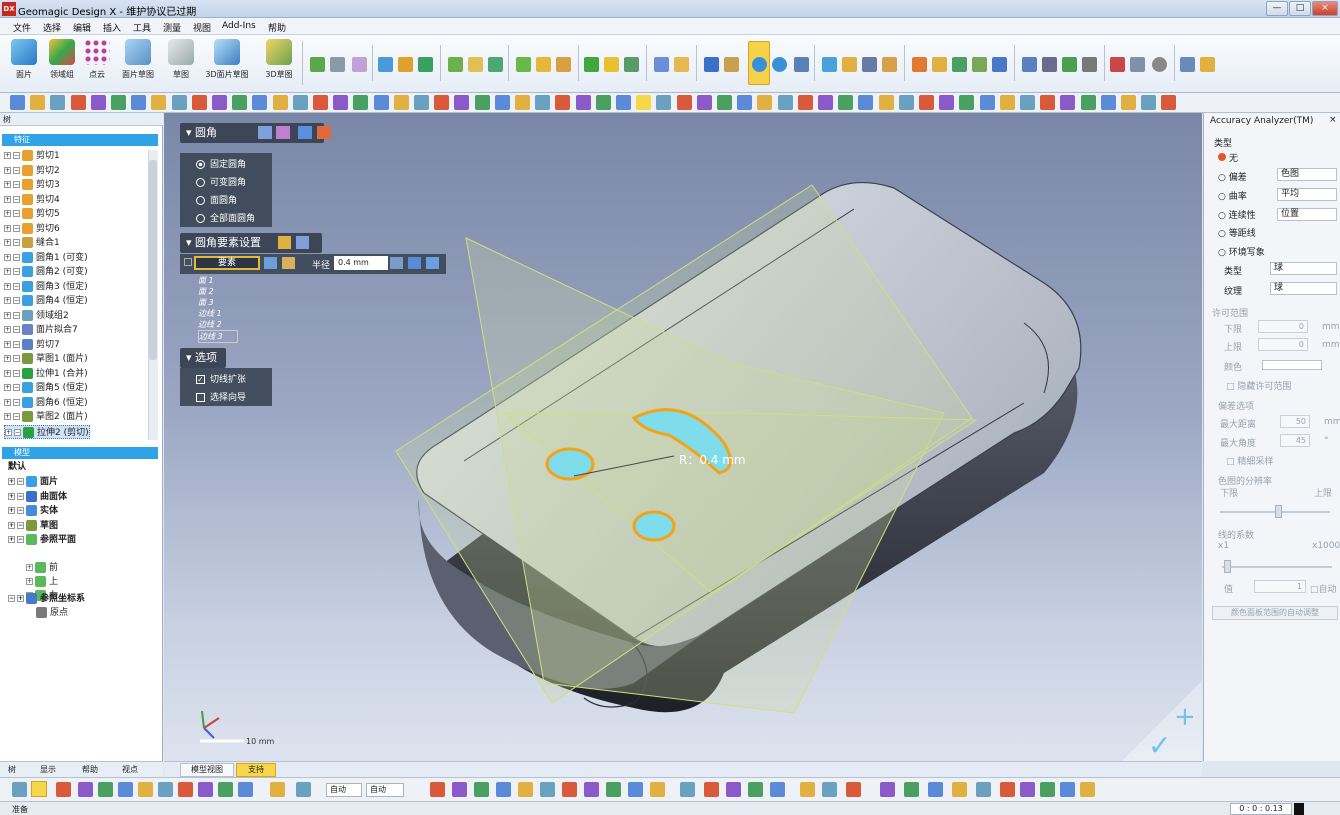 The image size is (1340, 815). Describe the element at coordinates (46, 417) in the screenshot. I see `feature-item: + − 草图2 (面片)` at that location.